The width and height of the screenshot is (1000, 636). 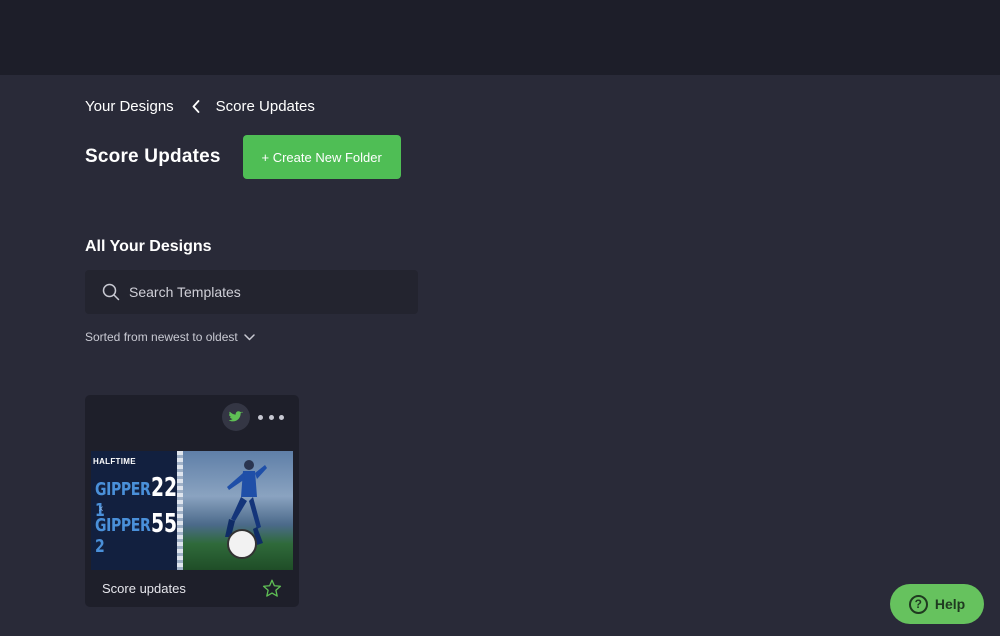 What do you see at coordinates (139, 510) in the screenshot?
I see `thumbnail-scoreboard: HALFTIME GIPPER 1 22 x GIPPER 2 55` at bounding box center [139, 510].